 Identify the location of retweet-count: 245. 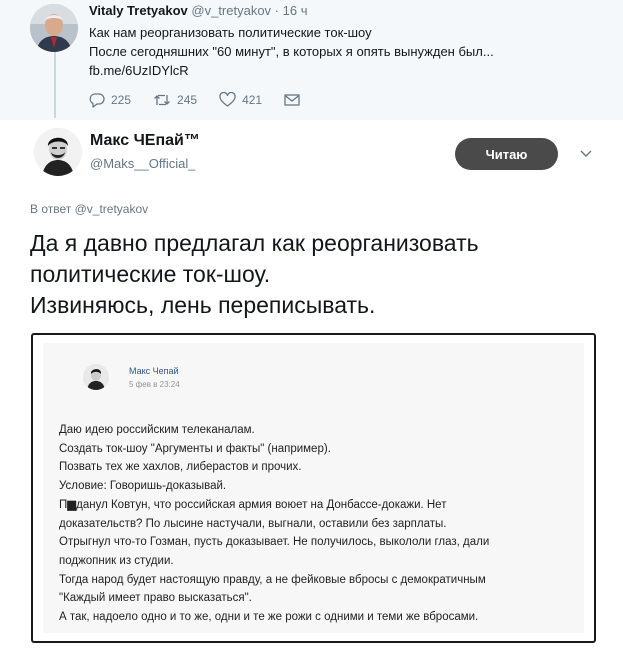
(187, 100).